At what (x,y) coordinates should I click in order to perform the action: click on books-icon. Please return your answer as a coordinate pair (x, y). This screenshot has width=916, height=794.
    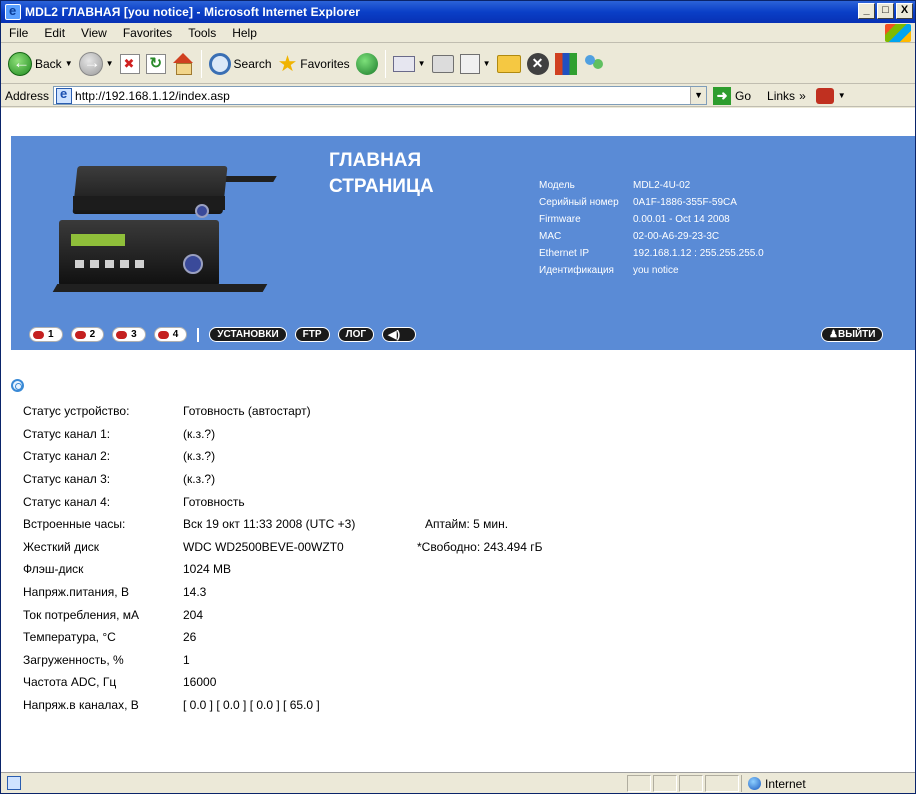
    Looking at the image, I should click on (565, 63).